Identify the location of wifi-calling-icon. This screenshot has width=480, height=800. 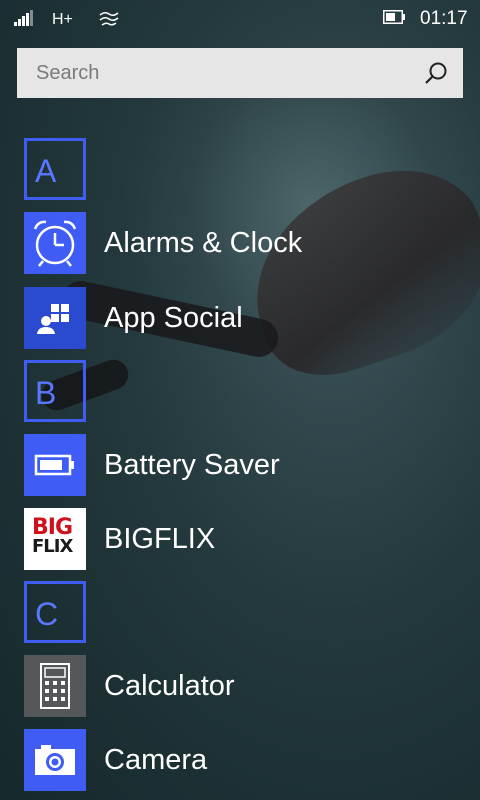
(109, 18).